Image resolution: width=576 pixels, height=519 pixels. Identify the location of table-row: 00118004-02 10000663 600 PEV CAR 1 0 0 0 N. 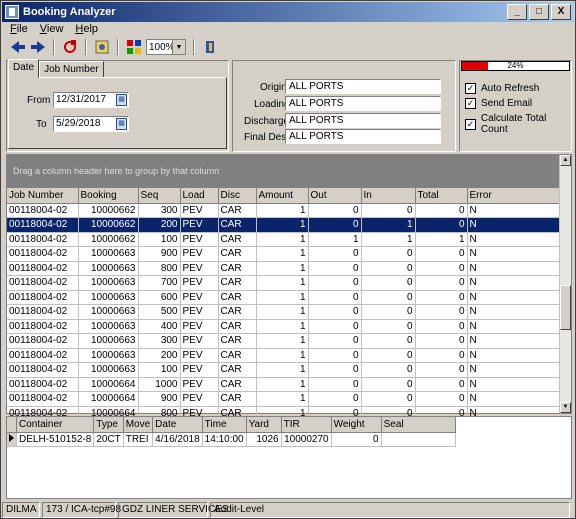
(284, 297).